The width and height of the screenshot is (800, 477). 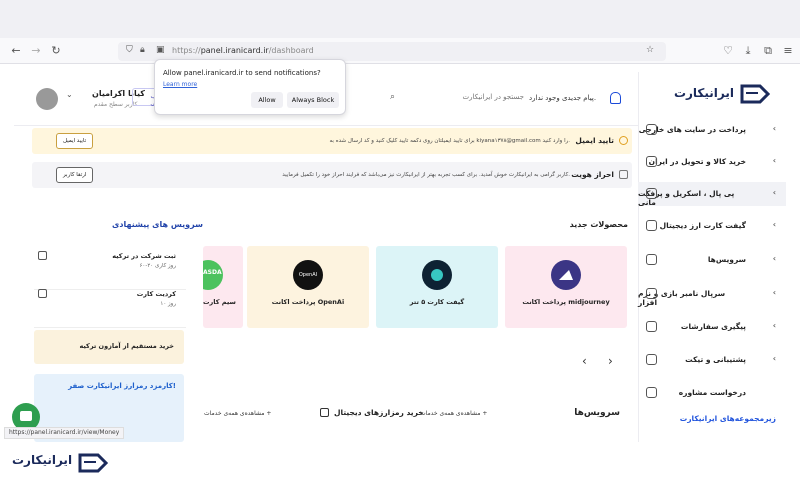 I want to click on crypto-icon, so click(x=324, y=412).